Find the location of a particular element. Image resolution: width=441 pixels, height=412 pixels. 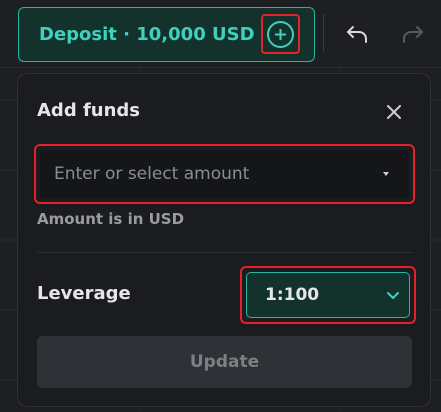

deposit-balance-label: Deposit · 10,000 USD is located at coordinates (147, 34).